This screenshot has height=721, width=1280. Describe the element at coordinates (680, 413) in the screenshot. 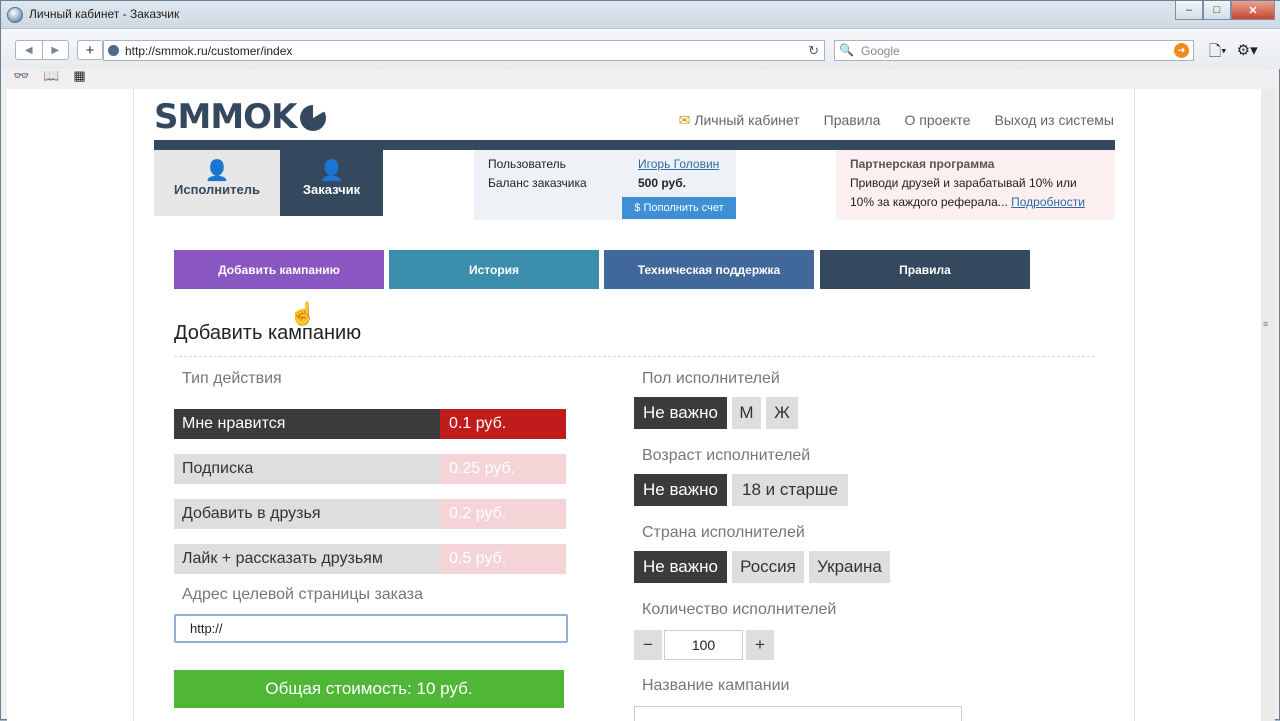

I see `gender-any: Не важно` at that location.